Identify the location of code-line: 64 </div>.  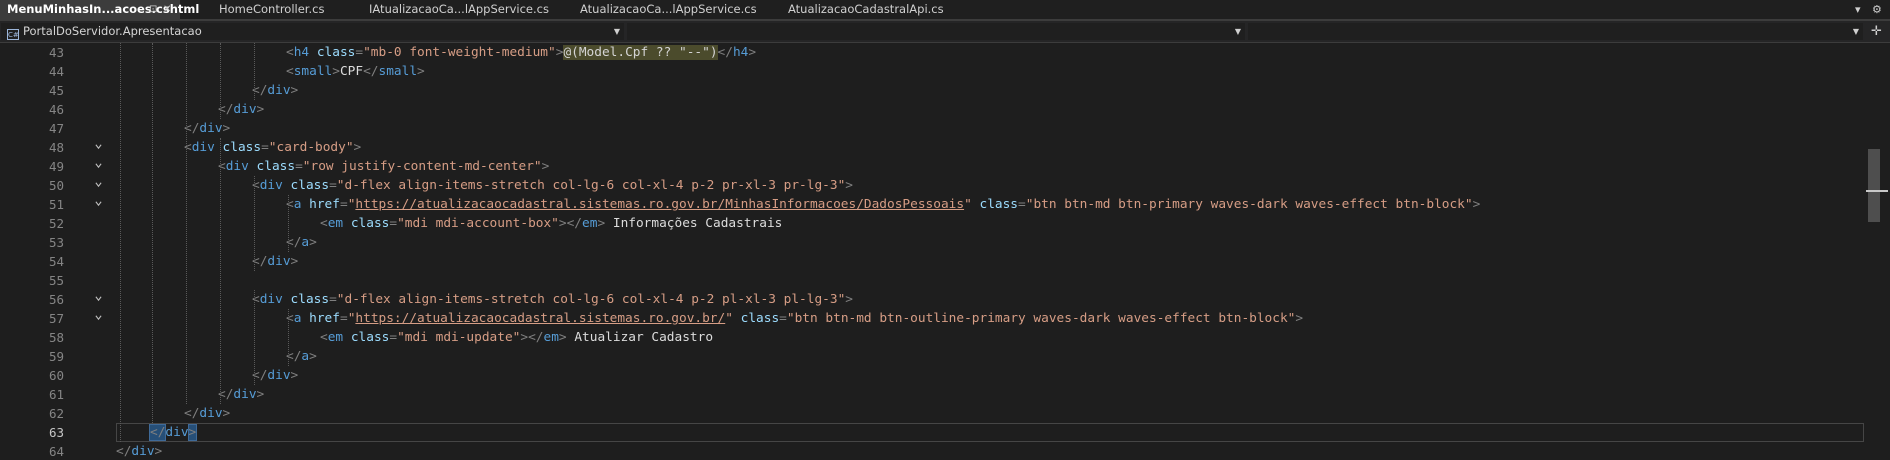
(933, 451).